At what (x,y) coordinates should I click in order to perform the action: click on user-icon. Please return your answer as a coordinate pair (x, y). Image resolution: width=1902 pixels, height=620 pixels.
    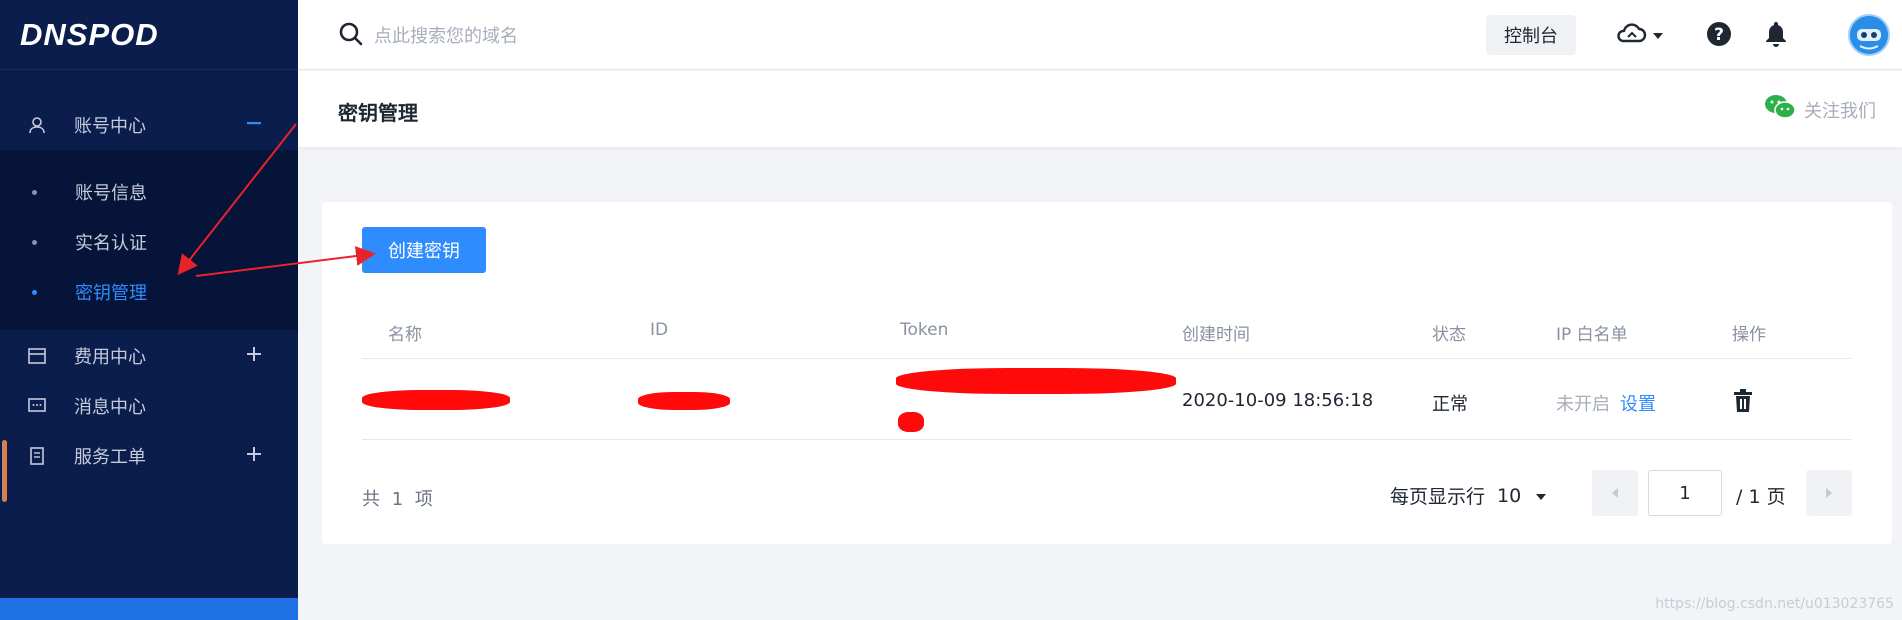
    Looking at the image, I should click on (37, 125).